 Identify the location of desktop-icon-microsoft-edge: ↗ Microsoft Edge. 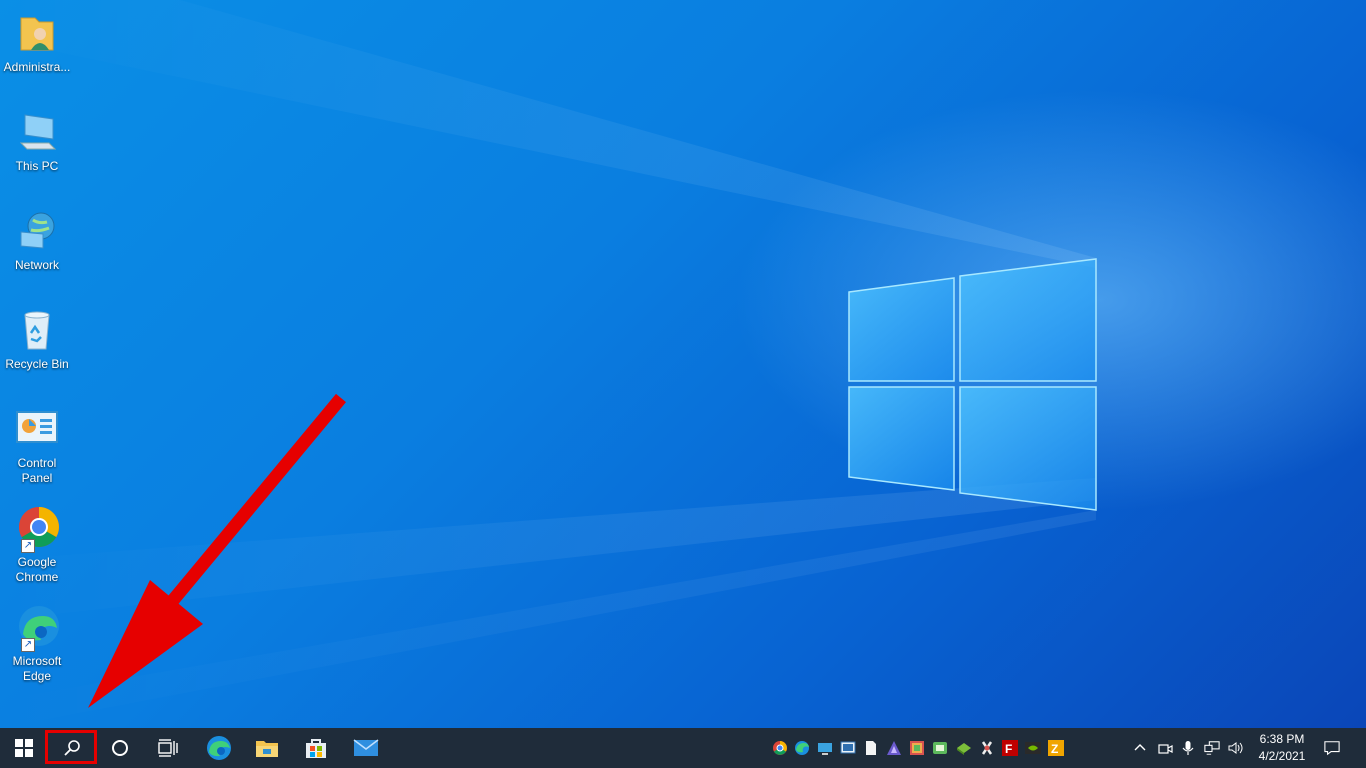
(37, 644).